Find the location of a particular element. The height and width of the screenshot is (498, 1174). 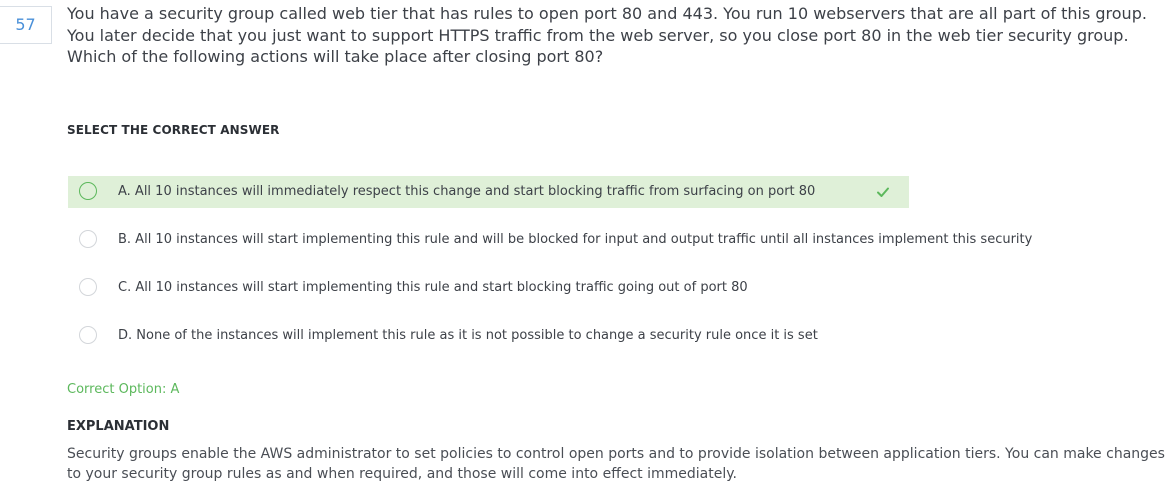

select-answer-heading: SELECT THE CORRECT ANSWER is located at coordinates (173, 130).